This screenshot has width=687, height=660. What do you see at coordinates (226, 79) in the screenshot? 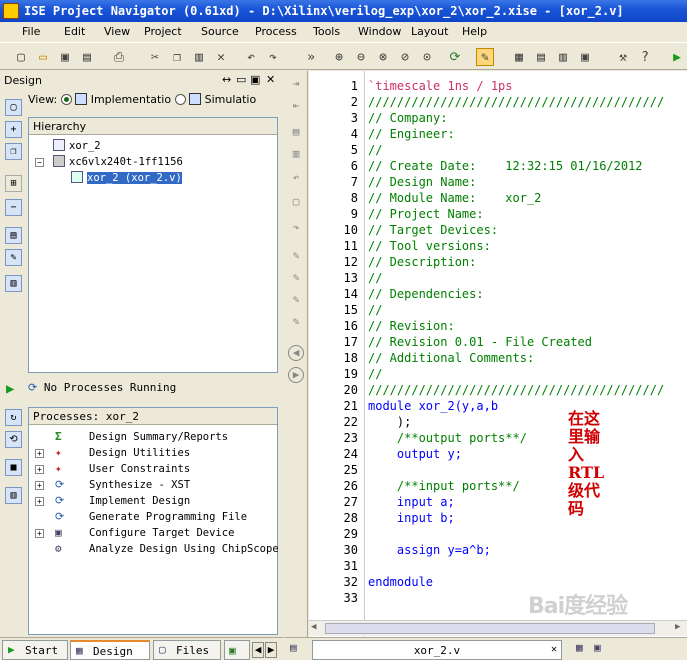
I see `panel-move-icon: ↔` at bounding box center [226, 79].